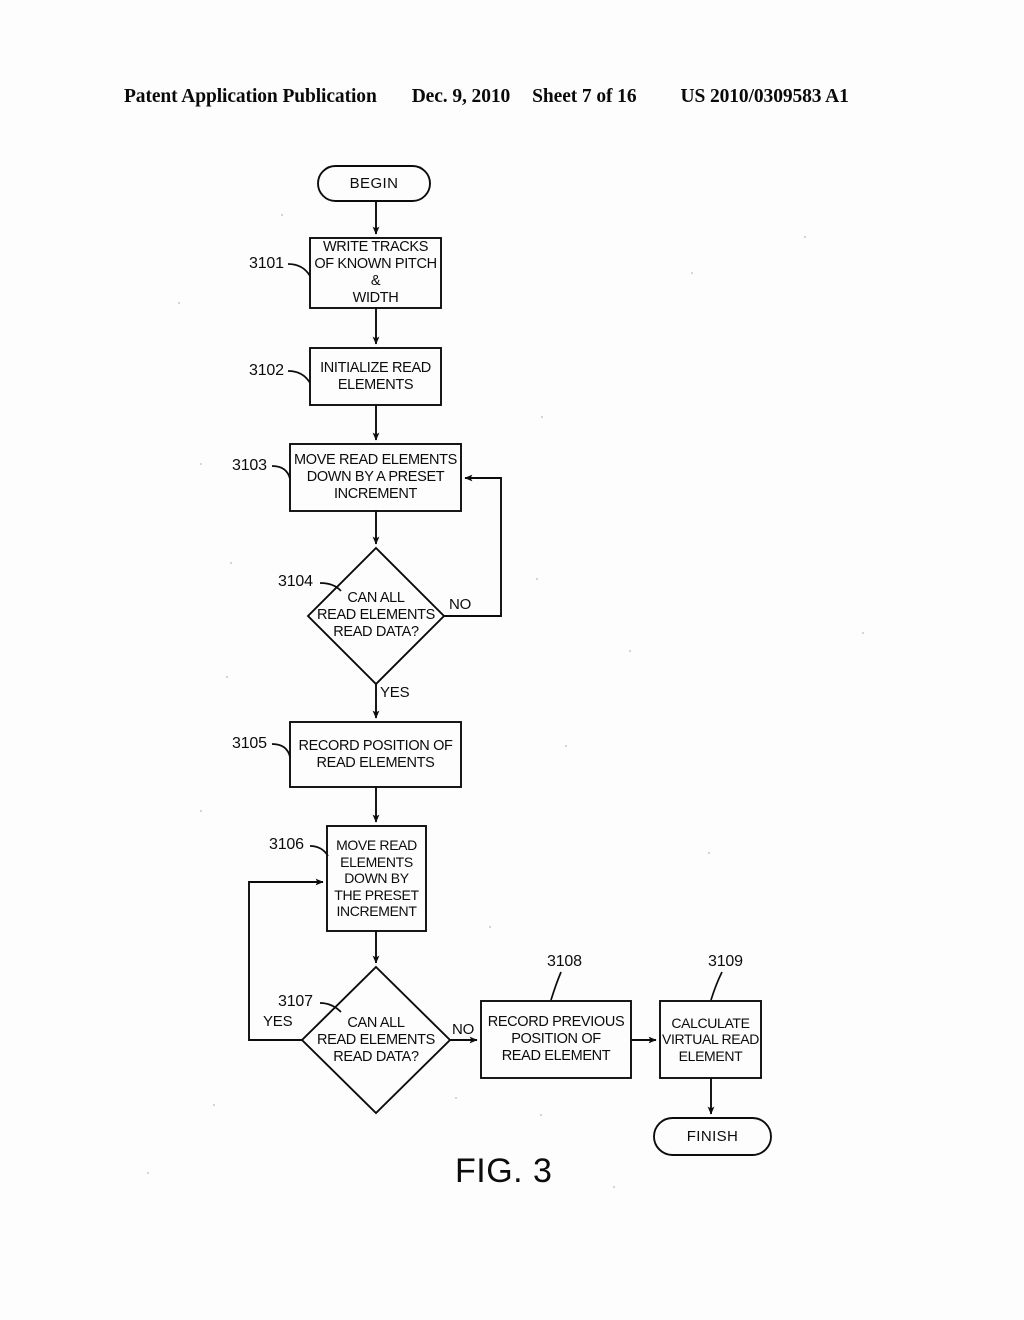 Image resolution: width=1024 pixels, height=1320 pixels. I want to click on decision-3107-shape, so click(376, 1040).